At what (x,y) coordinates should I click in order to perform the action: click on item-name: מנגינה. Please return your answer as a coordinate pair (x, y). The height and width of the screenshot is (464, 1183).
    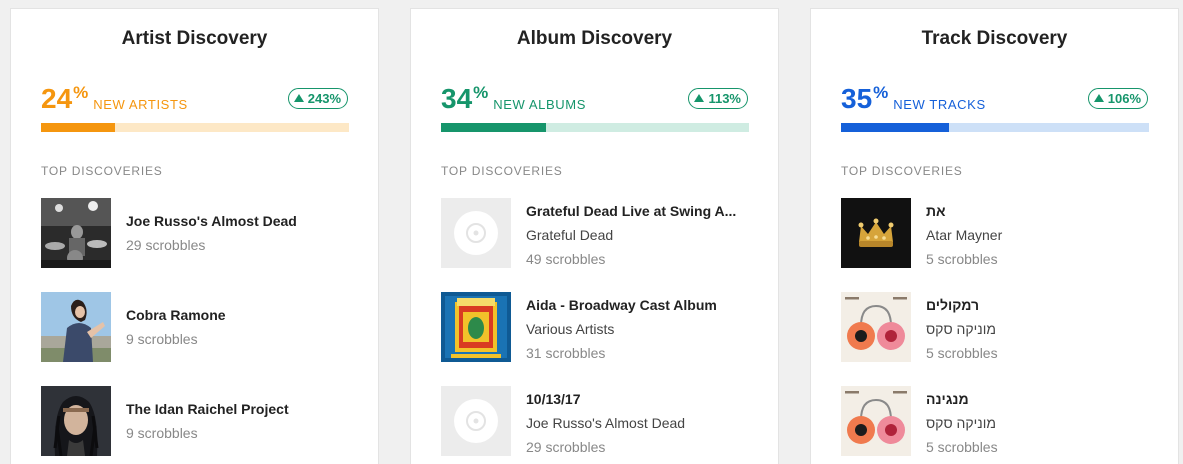
    Looking at the image, I should click on (947, 399).